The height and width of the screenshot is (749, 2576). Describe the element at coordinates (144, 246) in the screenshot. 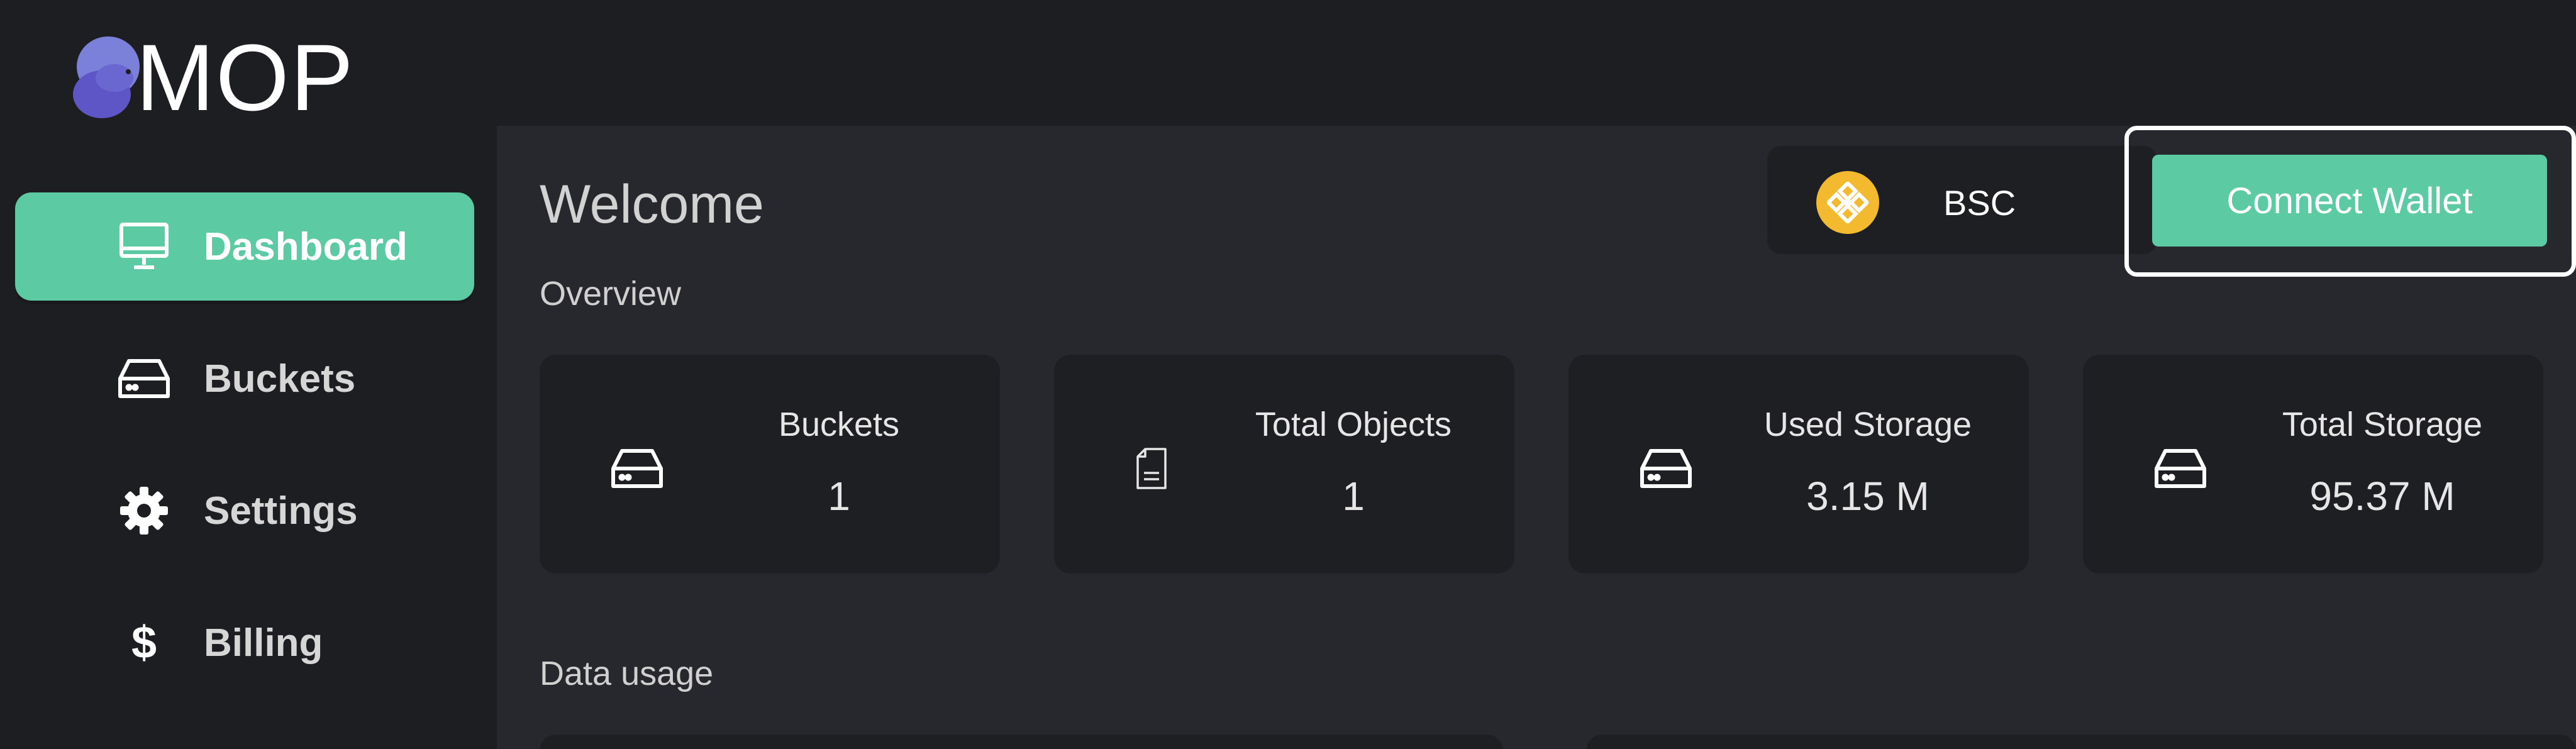

I see `monitor-icon` at that location.